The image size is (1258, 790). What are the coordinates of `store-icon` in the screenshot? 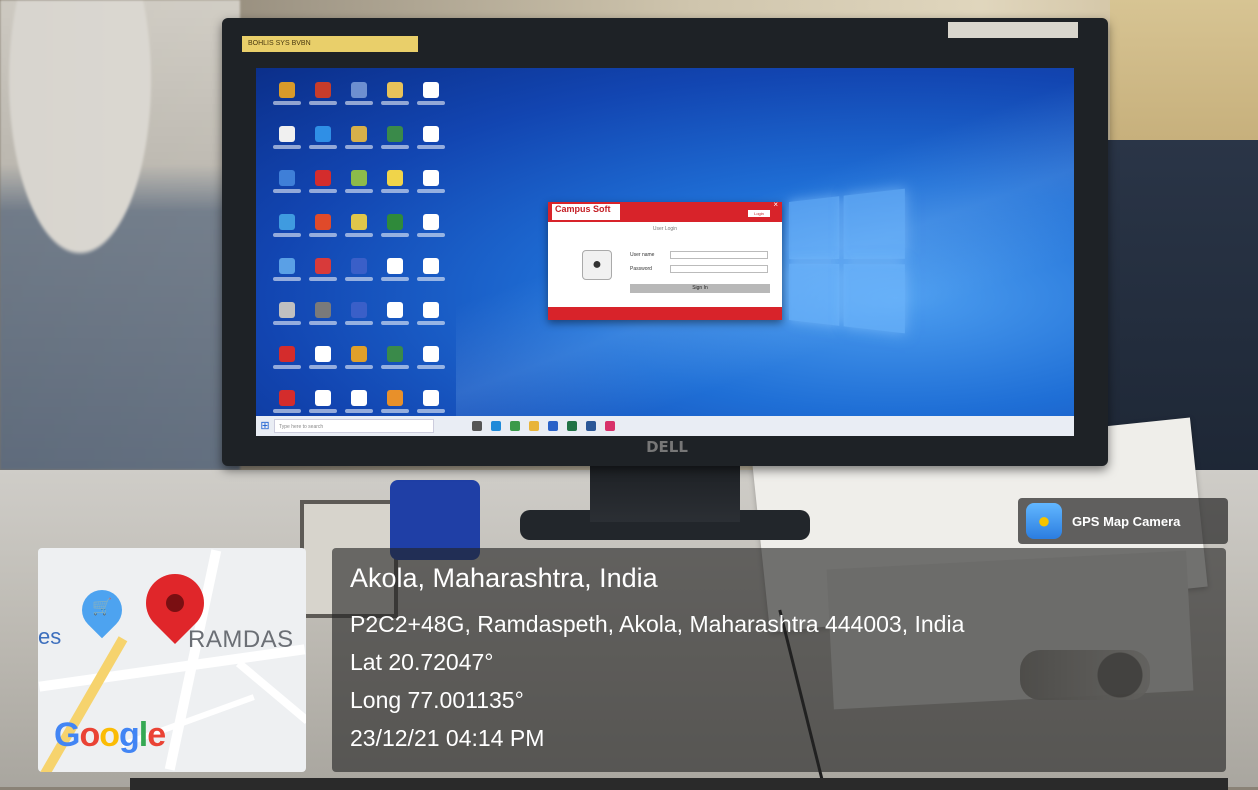 It's located at (553, 426).